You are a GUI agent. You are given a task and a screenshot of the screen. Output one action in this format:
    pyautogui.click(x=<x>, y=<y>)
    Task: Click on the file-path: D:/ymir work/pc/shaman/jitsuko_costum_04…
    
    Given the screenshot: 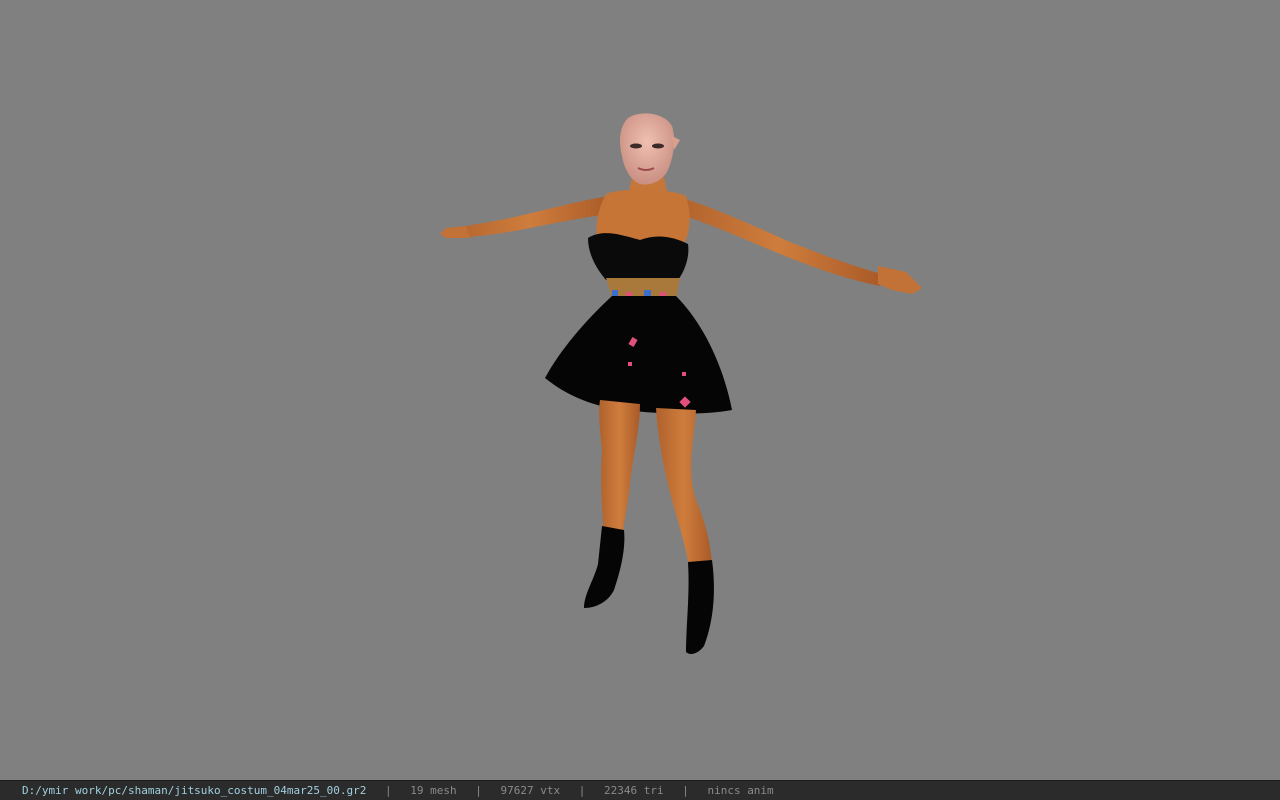 What is the action you would take?
    pyautogui.click(x=194, y=790)
    